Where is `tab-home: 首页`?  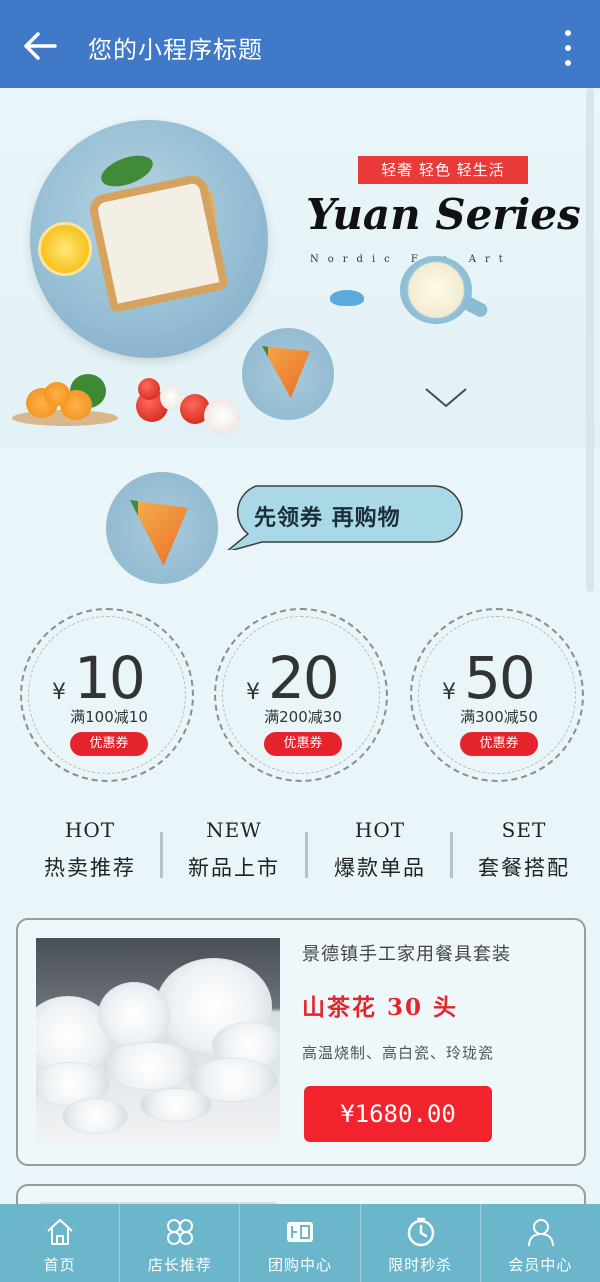
tab-home: 首页 is located at coordinates (60, 1243).